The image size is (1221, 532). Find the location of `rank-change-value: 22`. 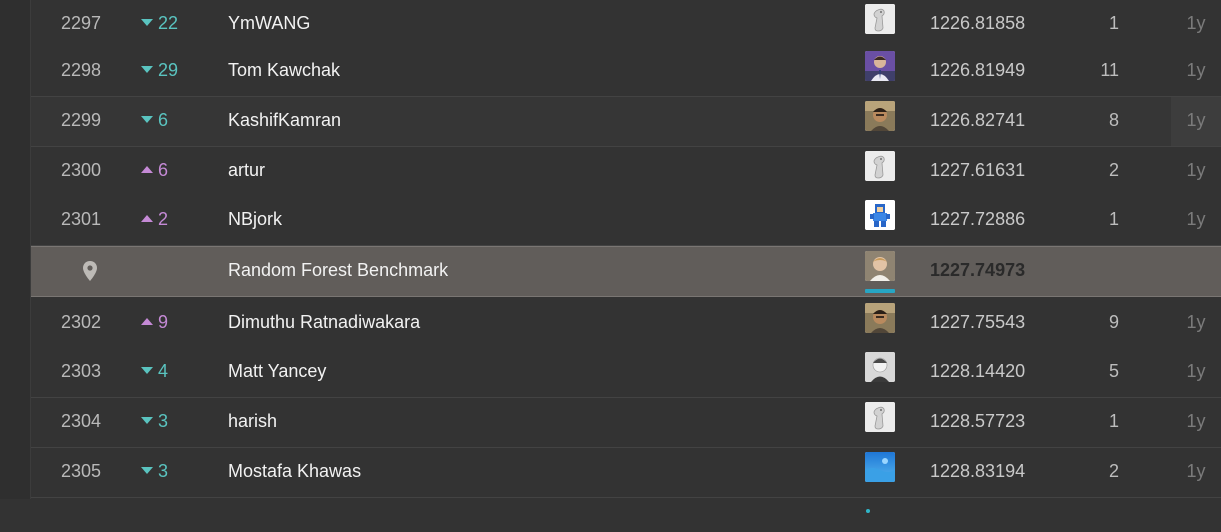

rank-change-value: 22 is located at coordinates (168, 23).